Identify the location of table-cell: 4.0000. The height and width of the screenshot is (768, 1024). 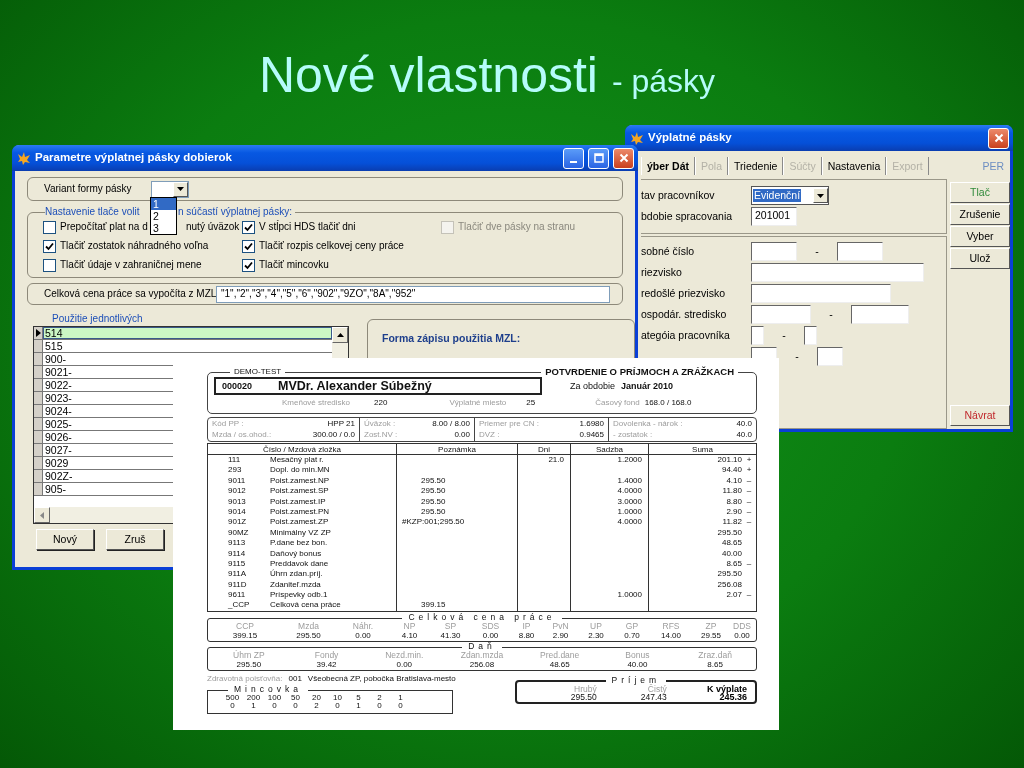
(629, 522).